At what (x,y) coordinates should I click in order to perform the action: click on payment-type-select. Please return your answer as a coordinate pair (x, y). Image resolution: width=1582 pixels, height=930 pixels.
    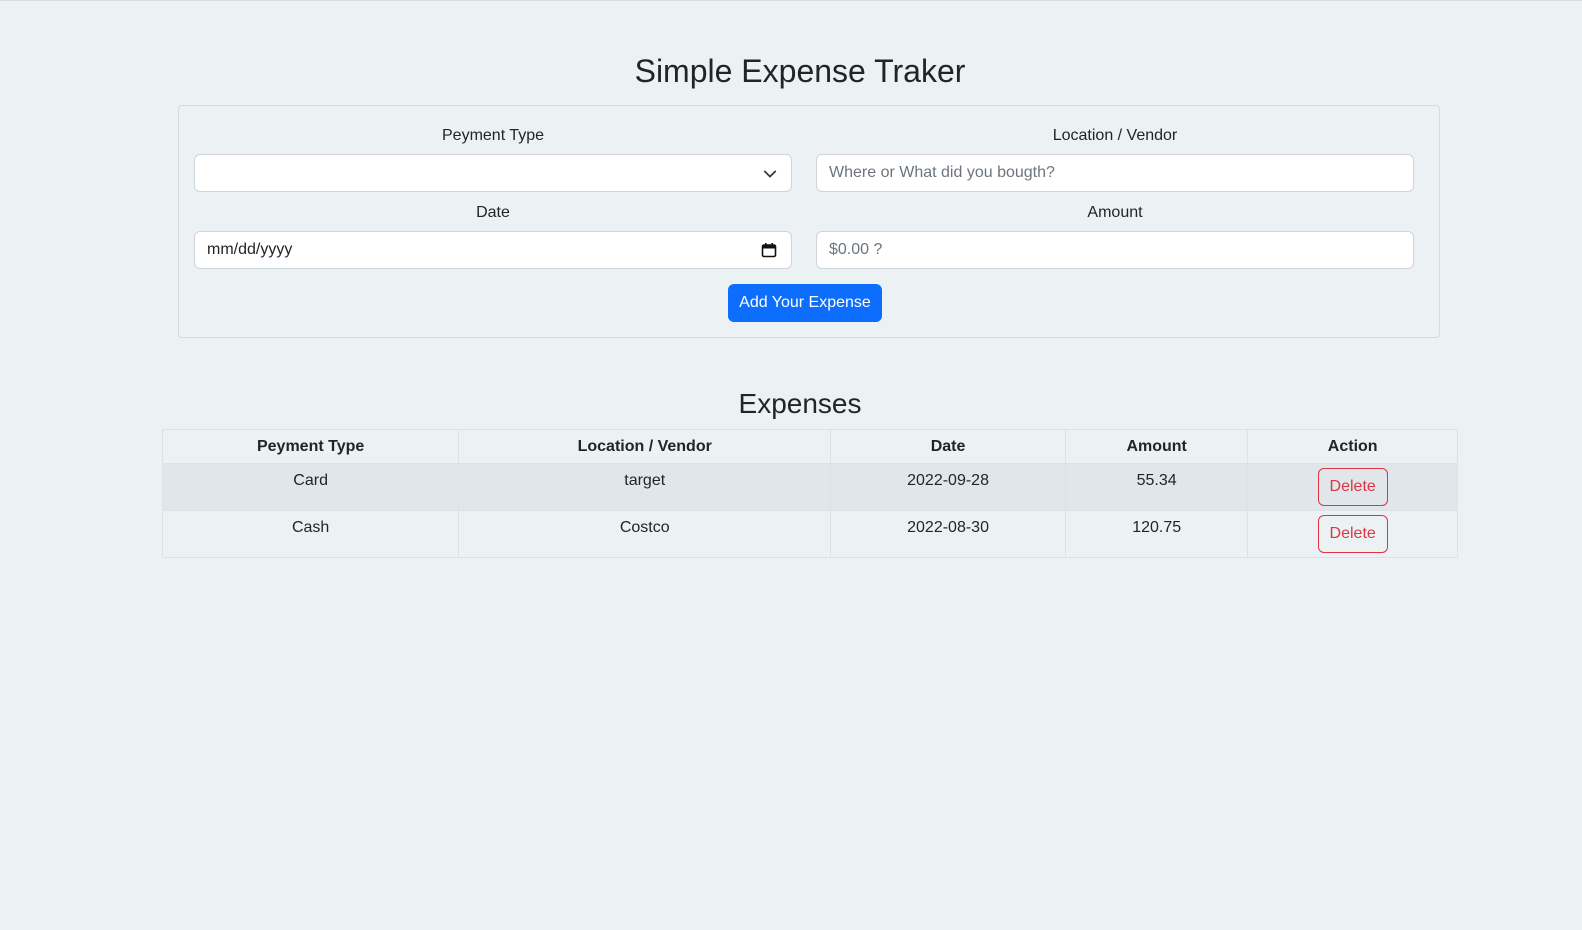
    Looking at the image, I should click on (493, 173).